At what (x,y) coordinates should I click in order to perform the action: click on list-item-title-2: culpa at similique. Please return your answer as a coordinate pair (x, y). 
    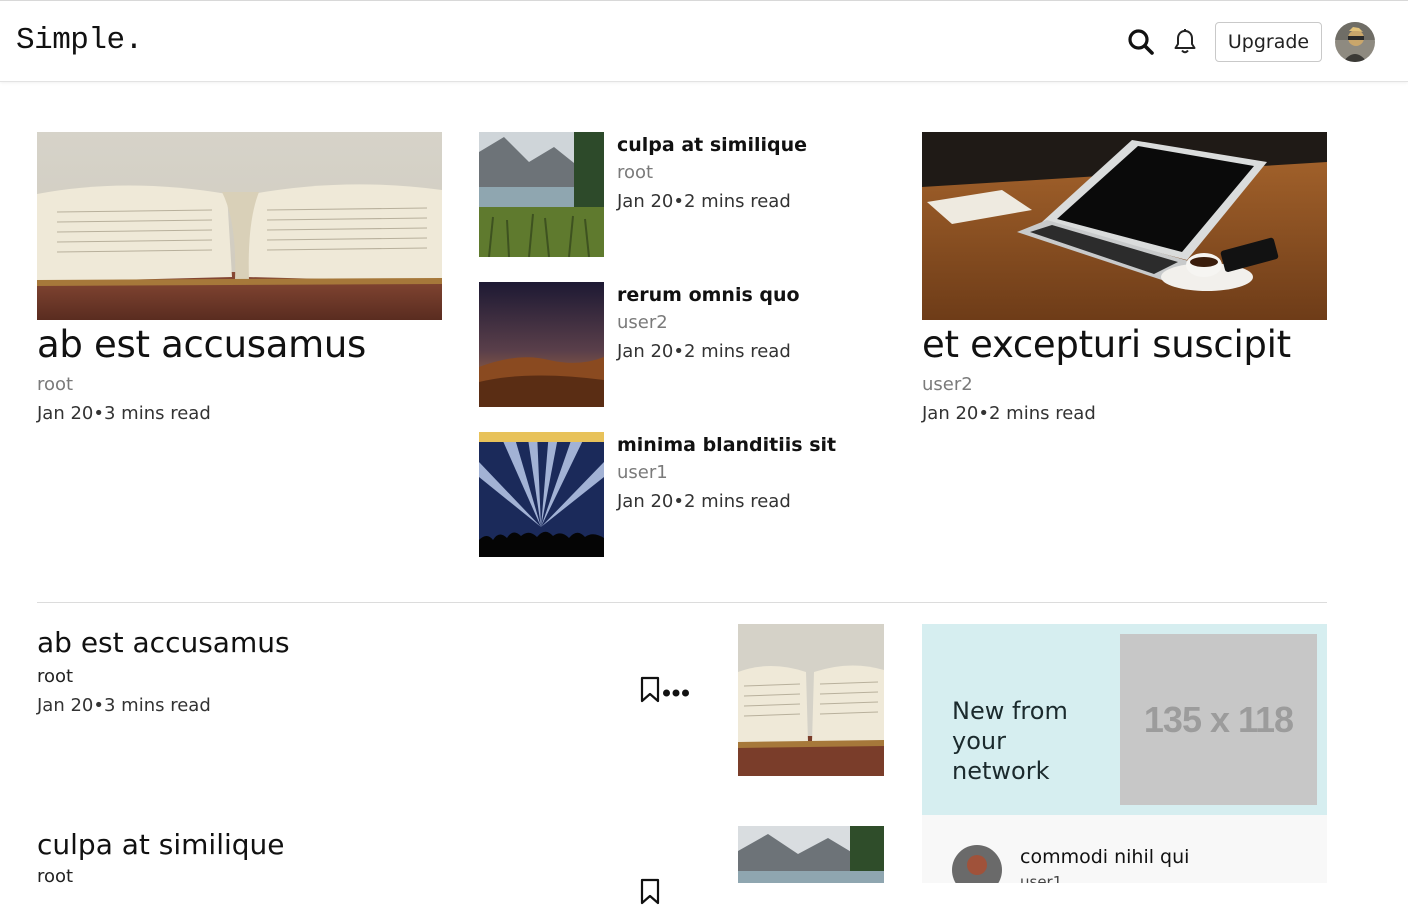
    Looking at the image, I should click on (161, 844).